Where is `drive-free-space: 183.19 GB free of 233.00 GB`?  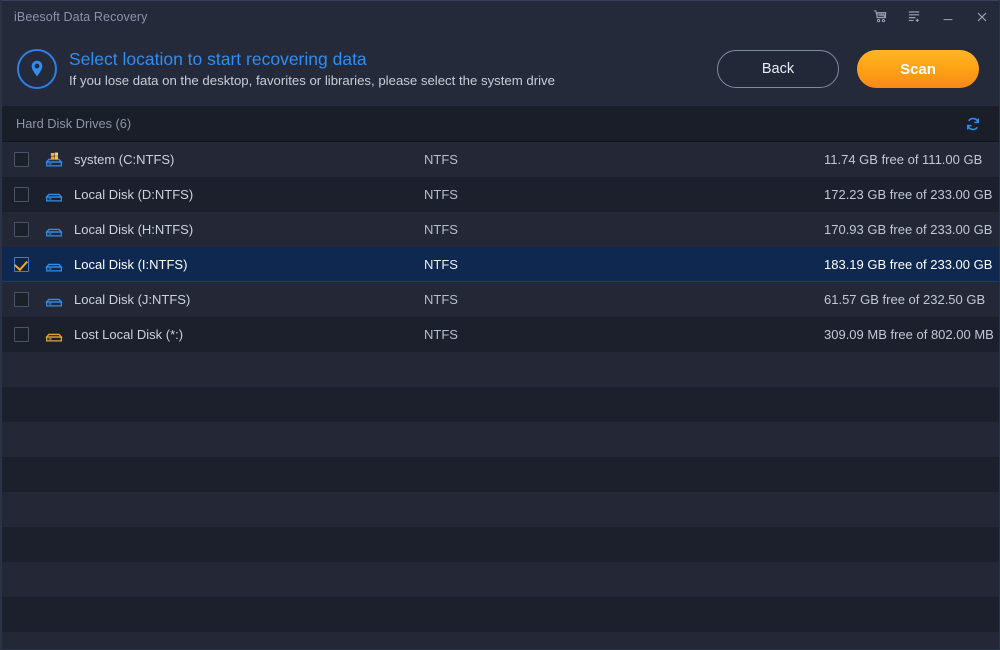
drive-free-space: 183.19 GB free of 233.00 GB is located at coordinates (908, 264).